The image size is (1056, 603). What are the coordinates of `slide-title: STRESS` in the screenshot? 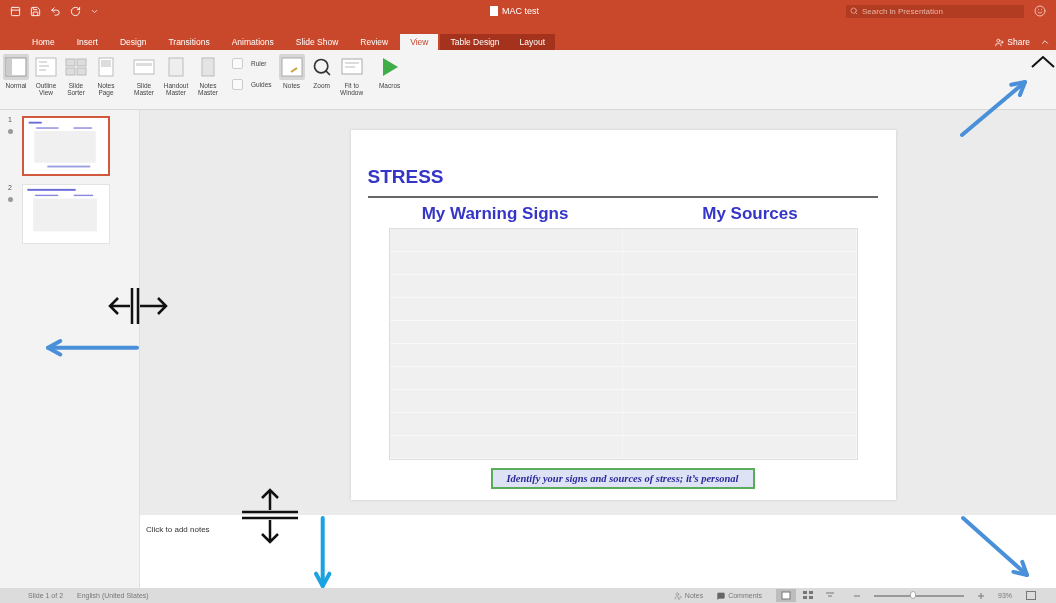 It's located at (405, 177).